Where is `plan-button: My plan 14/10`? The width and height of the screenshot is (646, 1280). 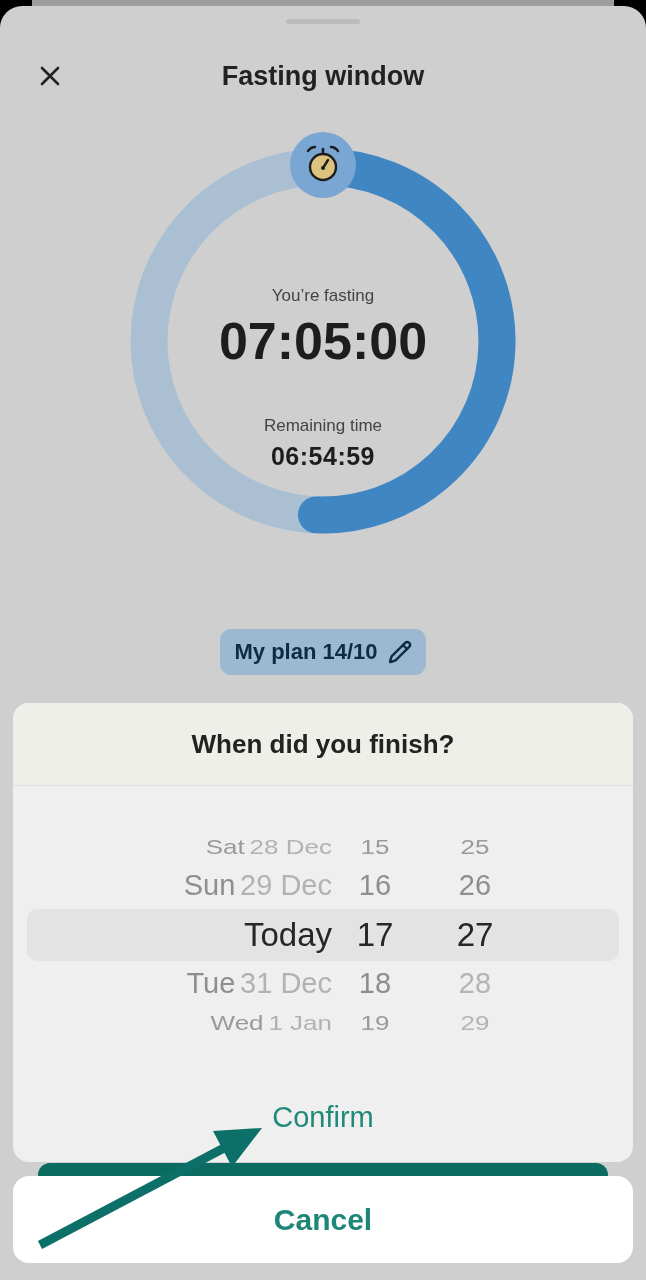
plan-button: My plan 14/10 is located at coordinates (323, 652).